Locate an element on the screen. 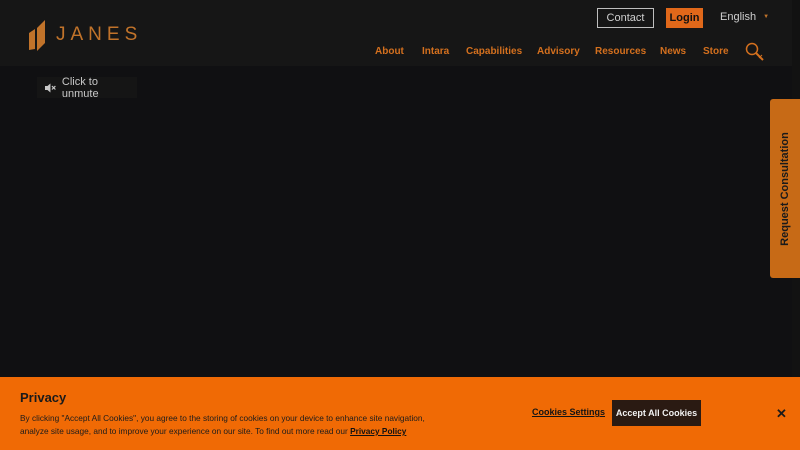 This screenshot has height=450, width=800. unmute-label: Click to unmute is located at coordinates (80, 87).